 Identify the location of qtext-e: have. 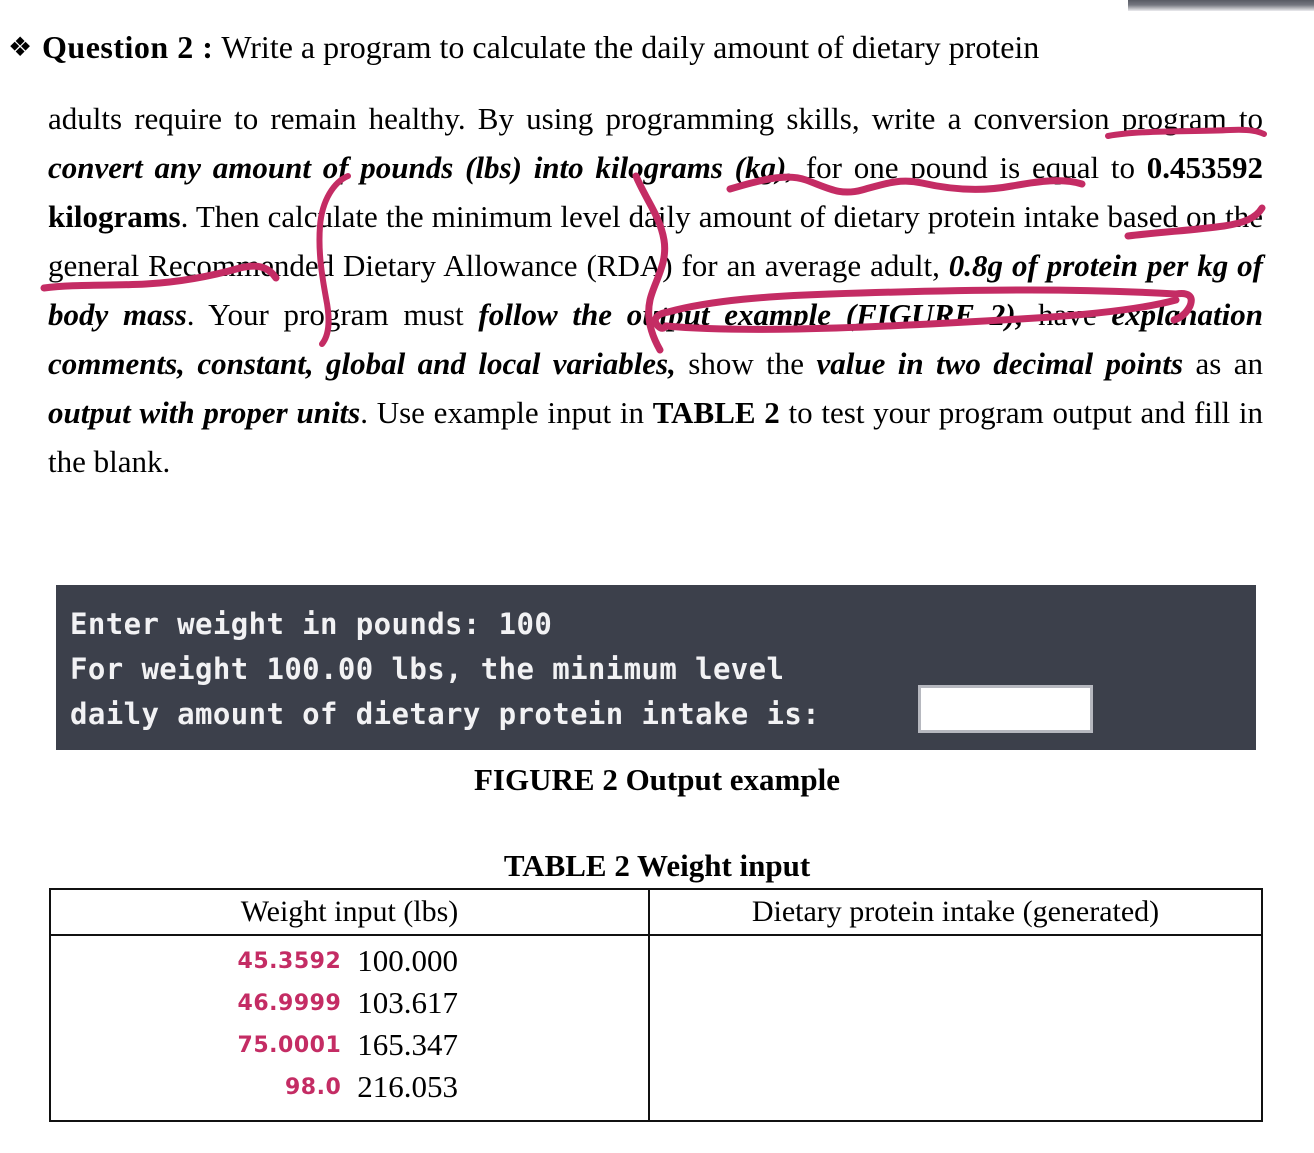
(1067, 314).